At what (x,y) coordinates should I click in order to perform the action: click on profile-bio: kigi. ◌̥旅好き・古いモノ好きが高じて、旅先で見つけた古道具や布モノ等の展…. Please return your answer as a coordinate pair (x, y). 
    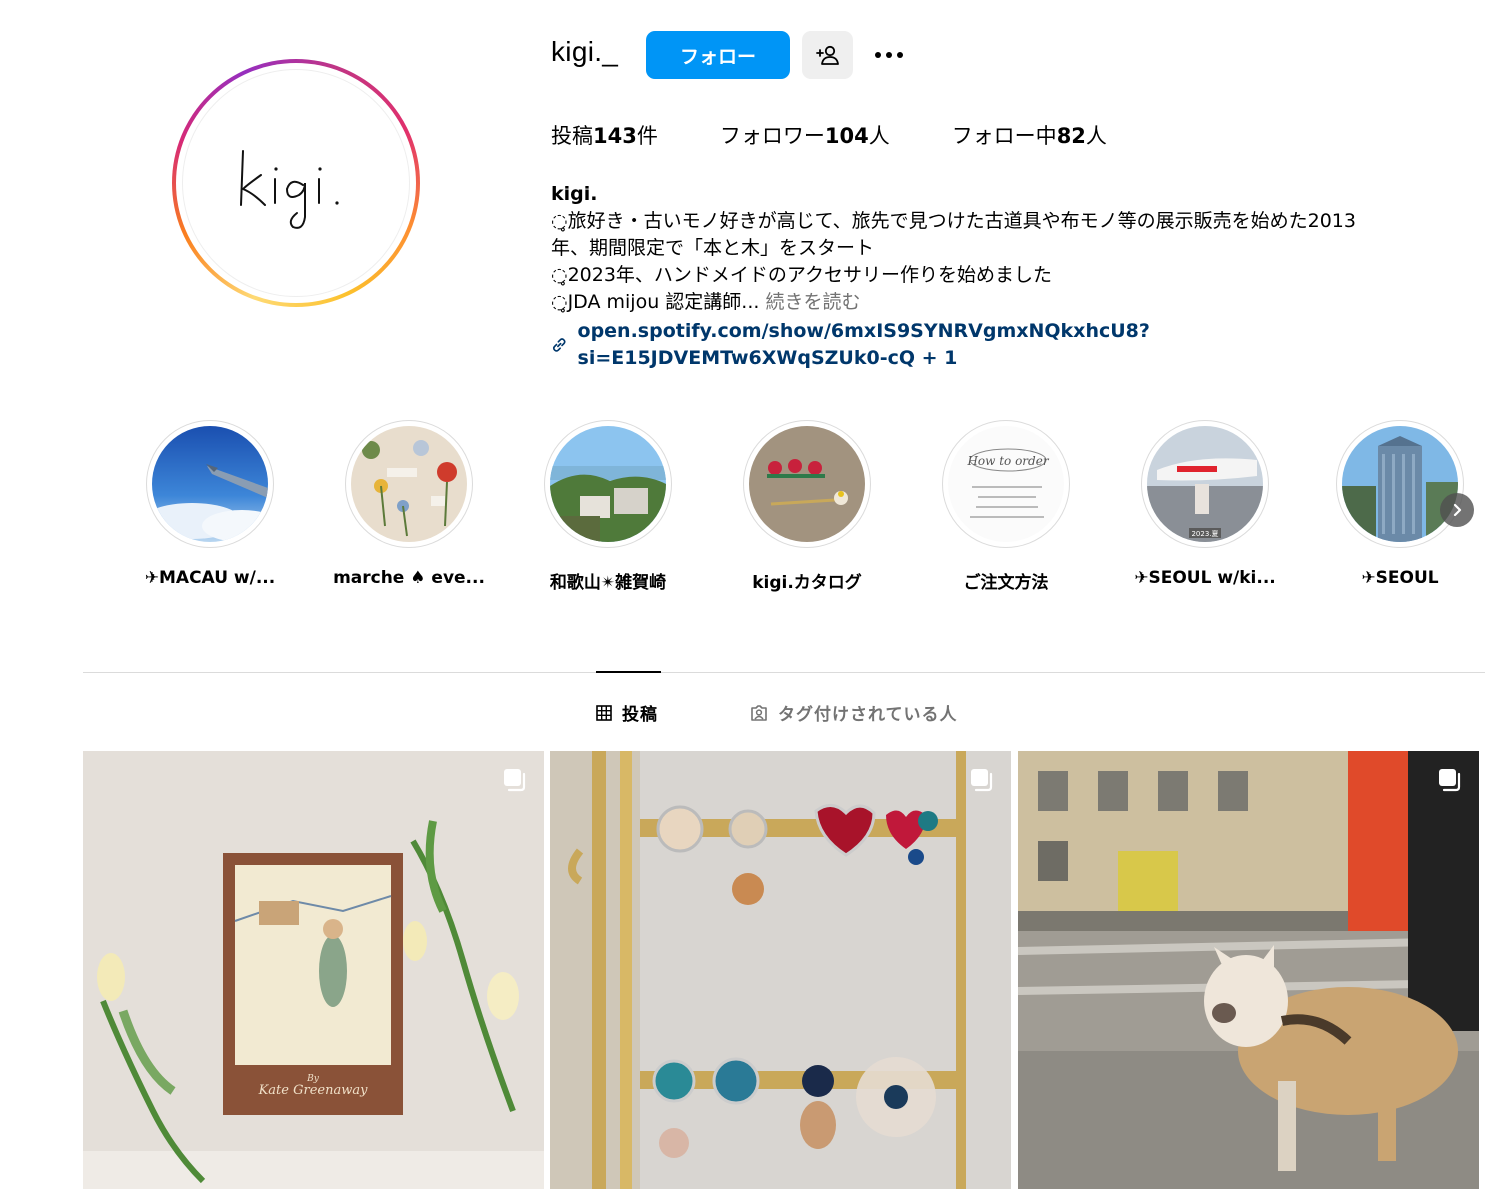
    Looking at the image, I should click on (1001, 276).